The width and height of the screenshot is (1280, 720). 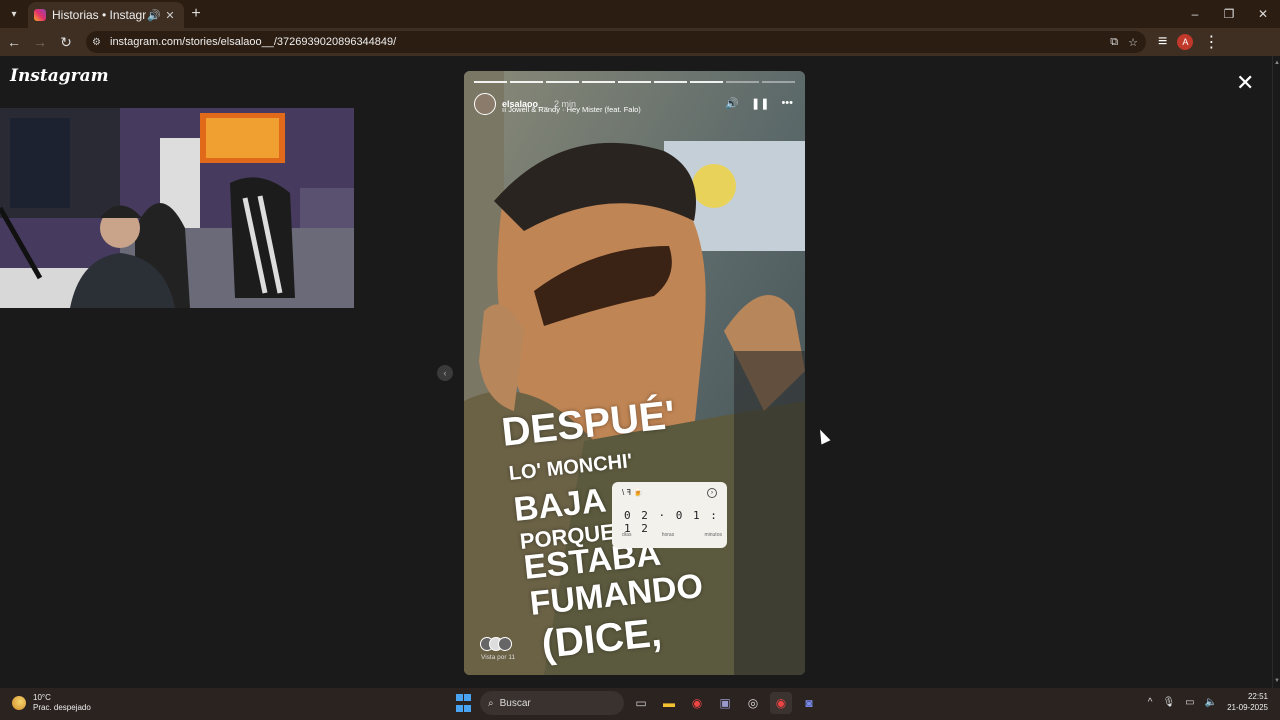 I want to click on site-info-icon: ⚙, so click(x=99, y=42).